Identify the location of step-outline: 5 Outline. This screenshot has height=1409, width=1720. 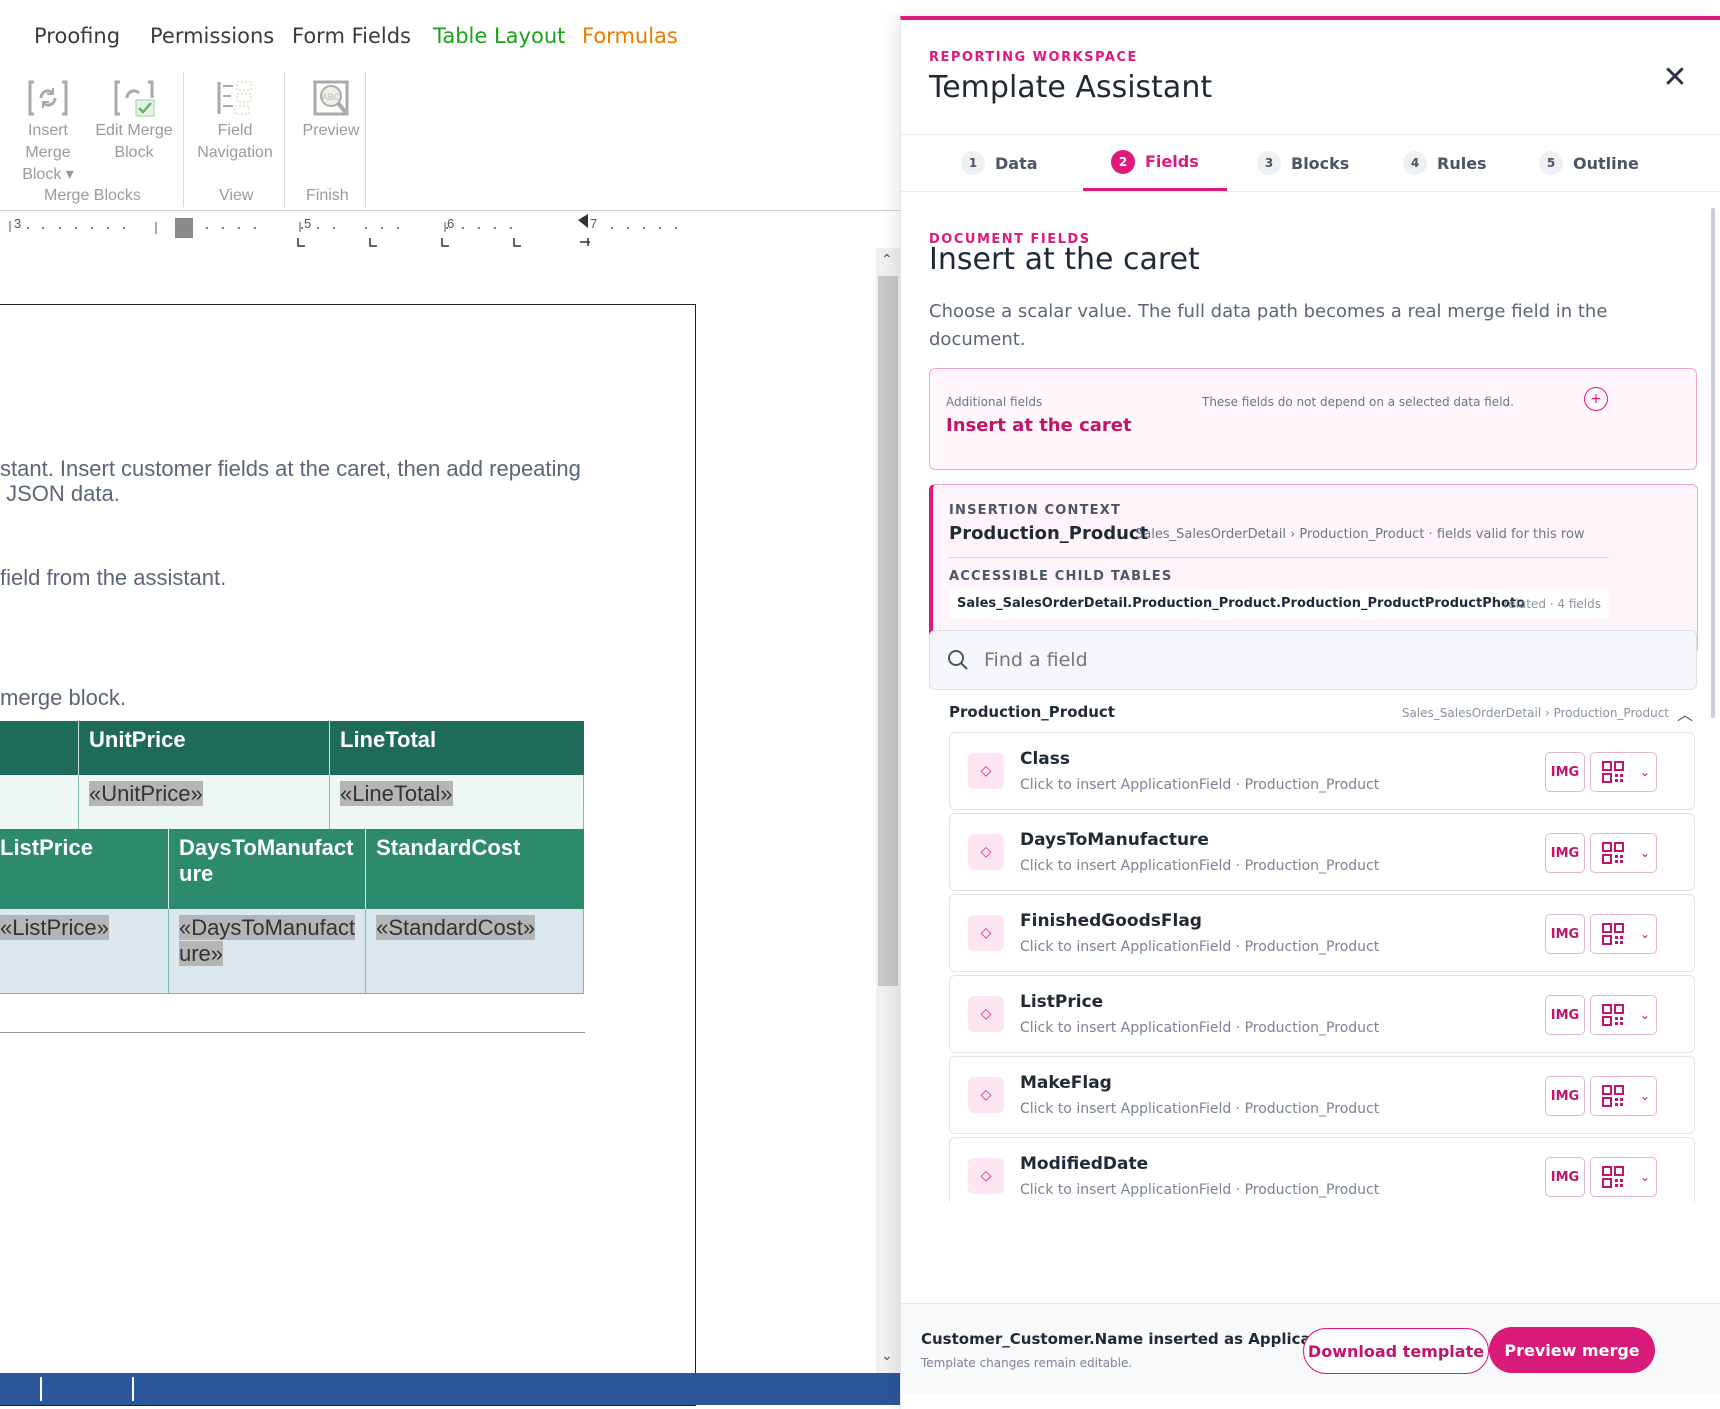
(1589, 163).